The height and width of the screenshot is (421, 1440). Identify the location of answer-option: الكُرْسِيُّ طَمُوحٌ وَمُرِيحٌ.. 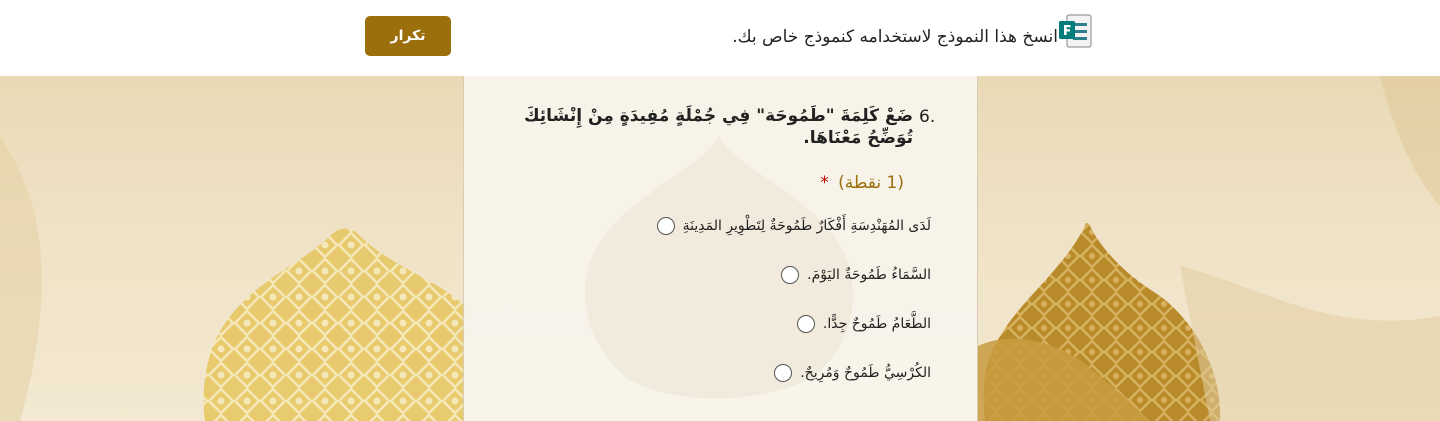
(852, 373).